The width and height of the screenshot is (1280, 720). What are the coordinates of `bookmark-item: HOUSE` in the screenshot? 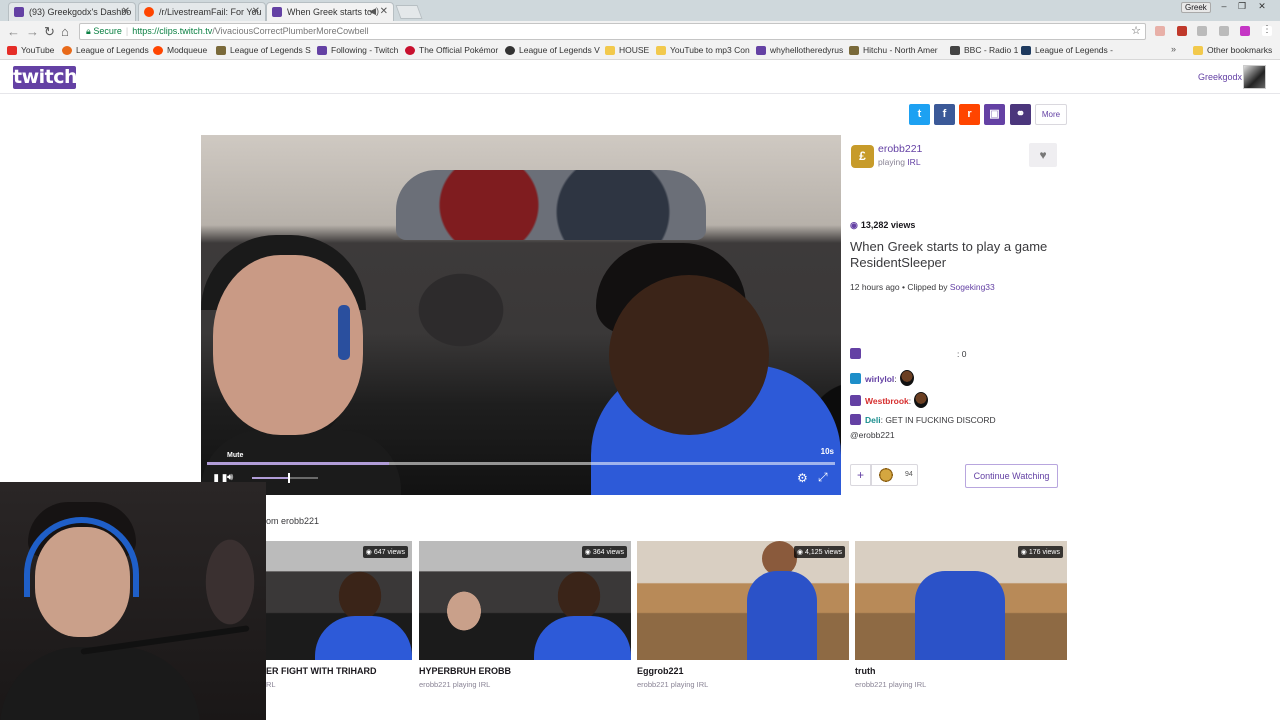 It's located at (627, 50).